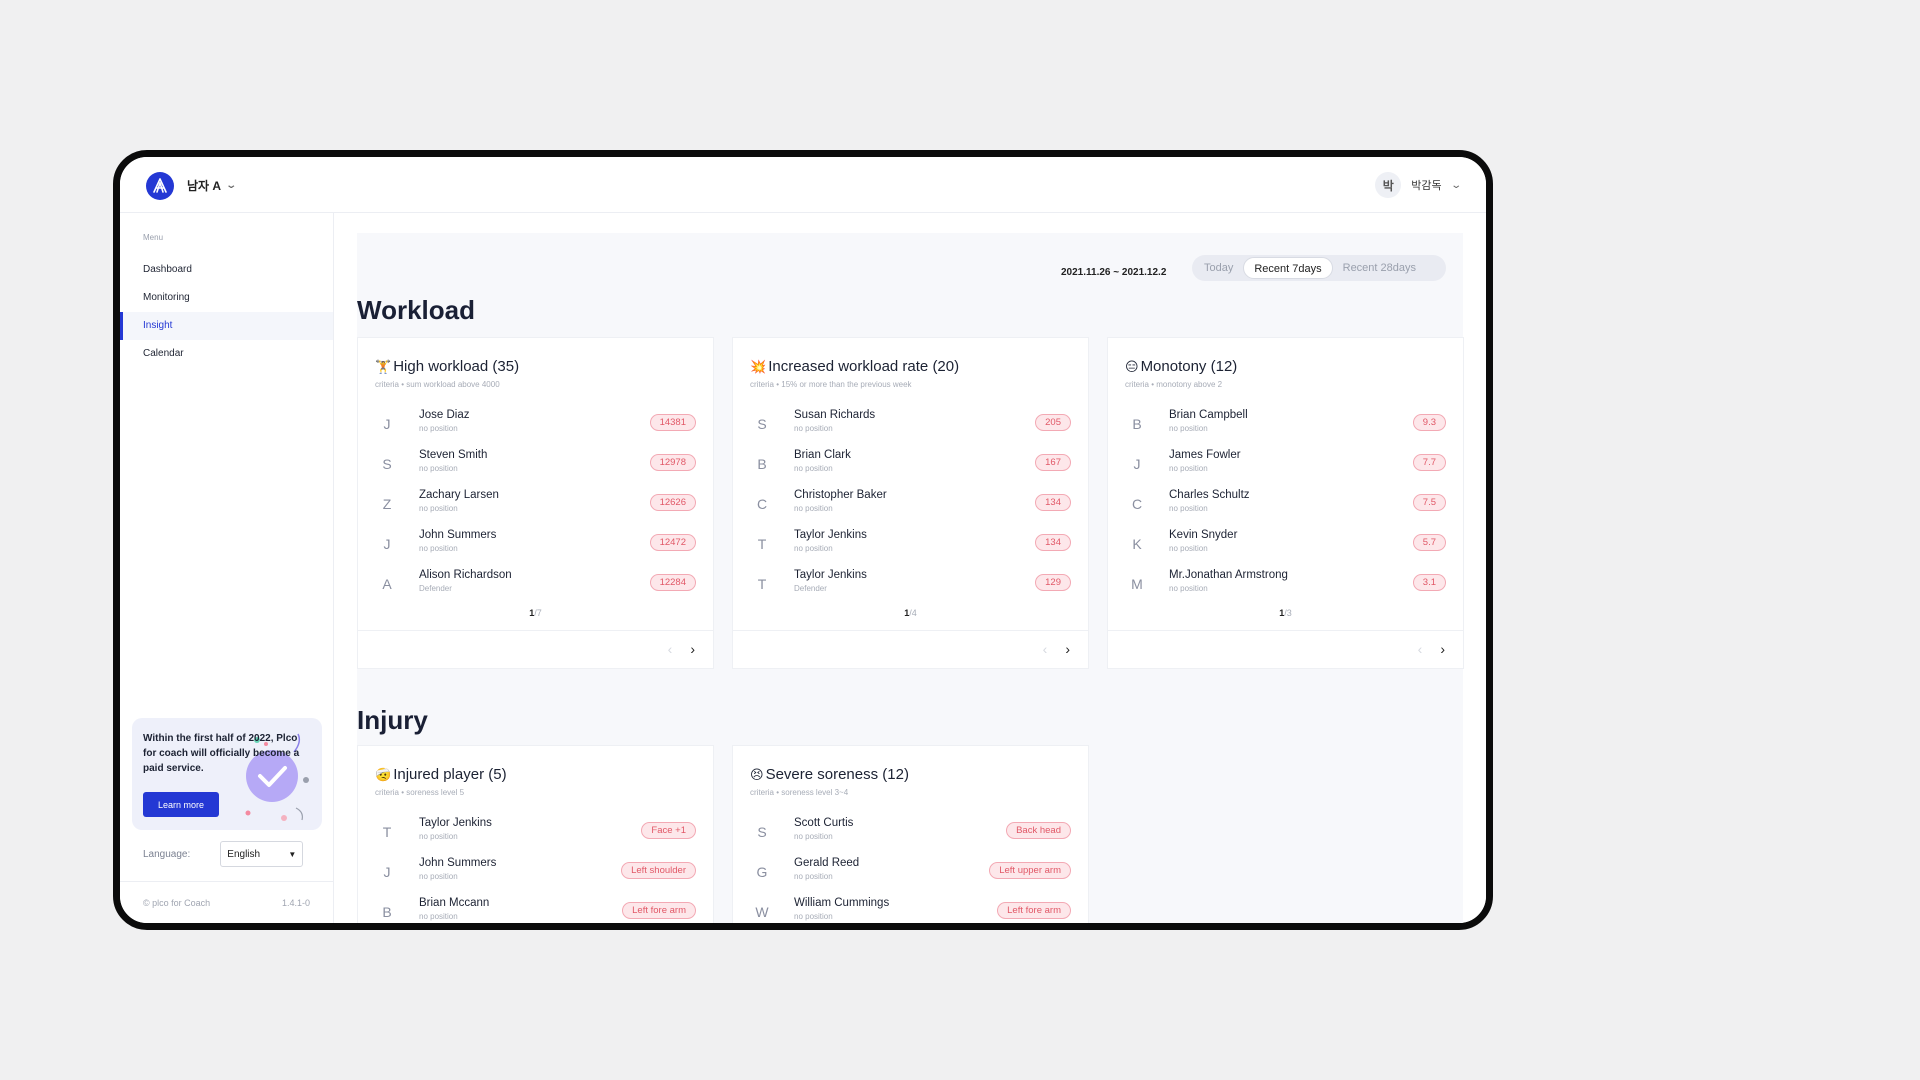 The height and width of the screenshot is (1080, 1920). What do you see at coordinates (910, 466) in the screenshot?
I see `list-item: B Brian Clark no position 167` at bounding box center [910, 466].